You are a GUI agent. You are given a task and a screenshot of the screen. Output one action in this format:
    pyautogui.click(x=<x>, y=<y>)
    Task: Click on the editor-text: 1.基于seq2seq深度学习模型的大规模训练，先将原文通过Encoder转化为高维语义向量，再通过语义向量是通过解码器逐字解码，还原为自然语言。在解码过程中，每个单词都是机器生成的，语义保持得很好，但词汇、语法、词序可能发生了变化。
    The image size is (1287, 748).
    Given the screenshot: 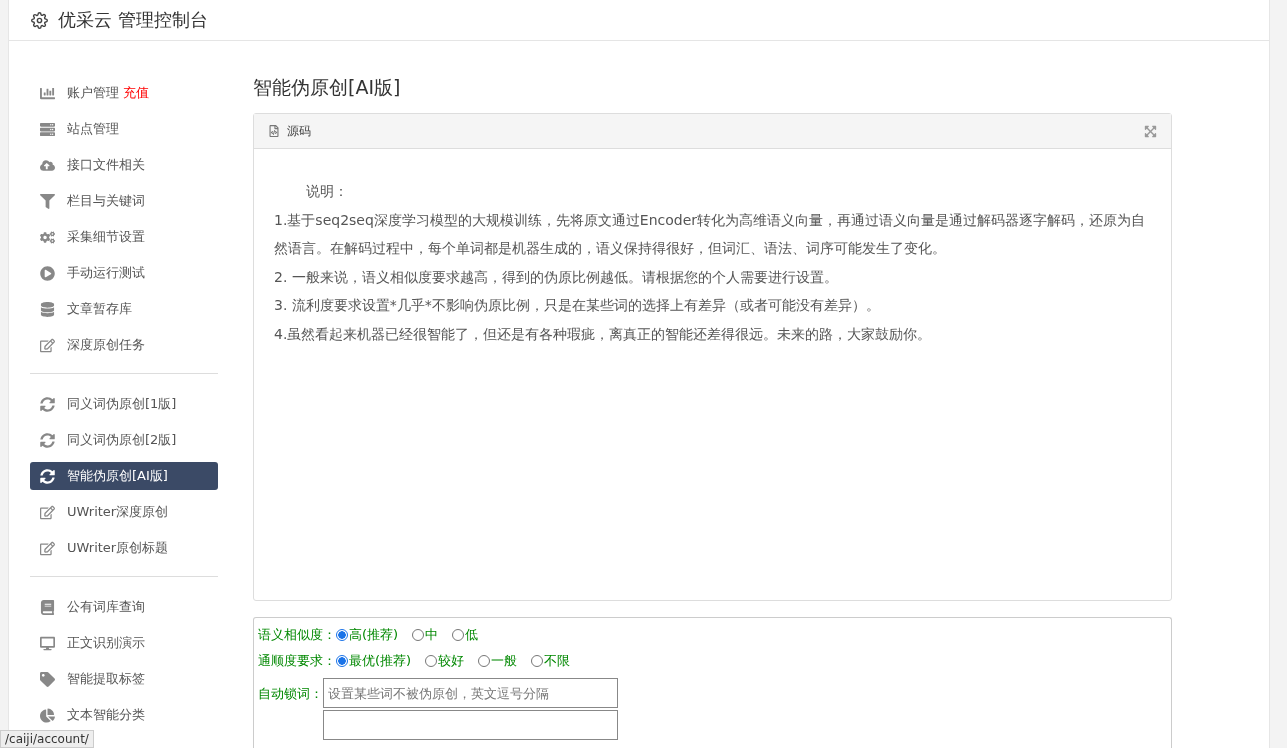 What is the action you would take?
    pyautogui.click(x=710, y=234)
    